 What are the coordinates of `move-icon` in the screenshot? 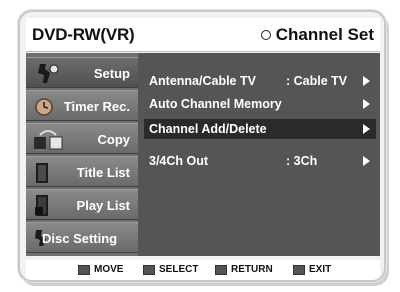 It's located at (84, 269).